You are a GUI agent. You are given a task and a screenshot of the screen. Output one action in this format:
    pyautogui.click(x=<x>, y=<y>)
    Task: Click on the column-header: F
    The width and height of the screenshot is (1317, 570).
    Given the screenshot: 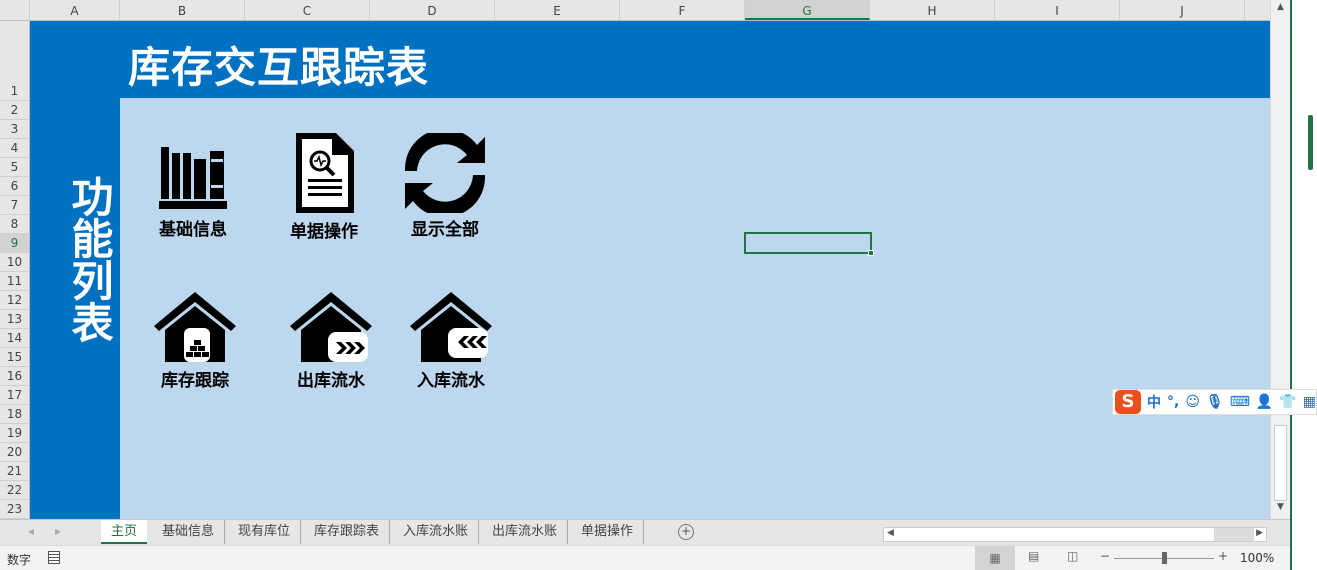 What is the action you would take?
    pyautogui.click(x=682, y=10)
    